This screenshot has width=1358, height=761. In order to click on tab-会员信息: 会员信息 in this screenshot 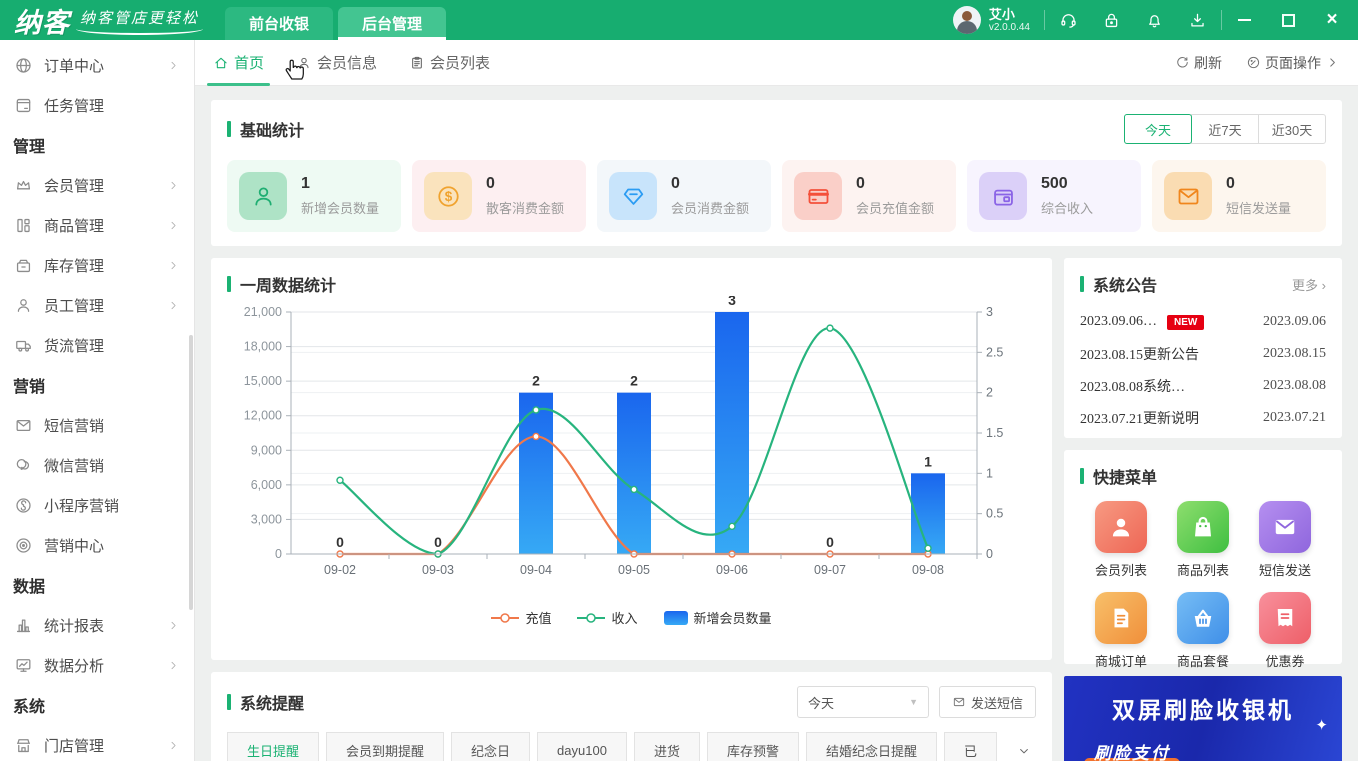, I will do `click(336, 63)`.